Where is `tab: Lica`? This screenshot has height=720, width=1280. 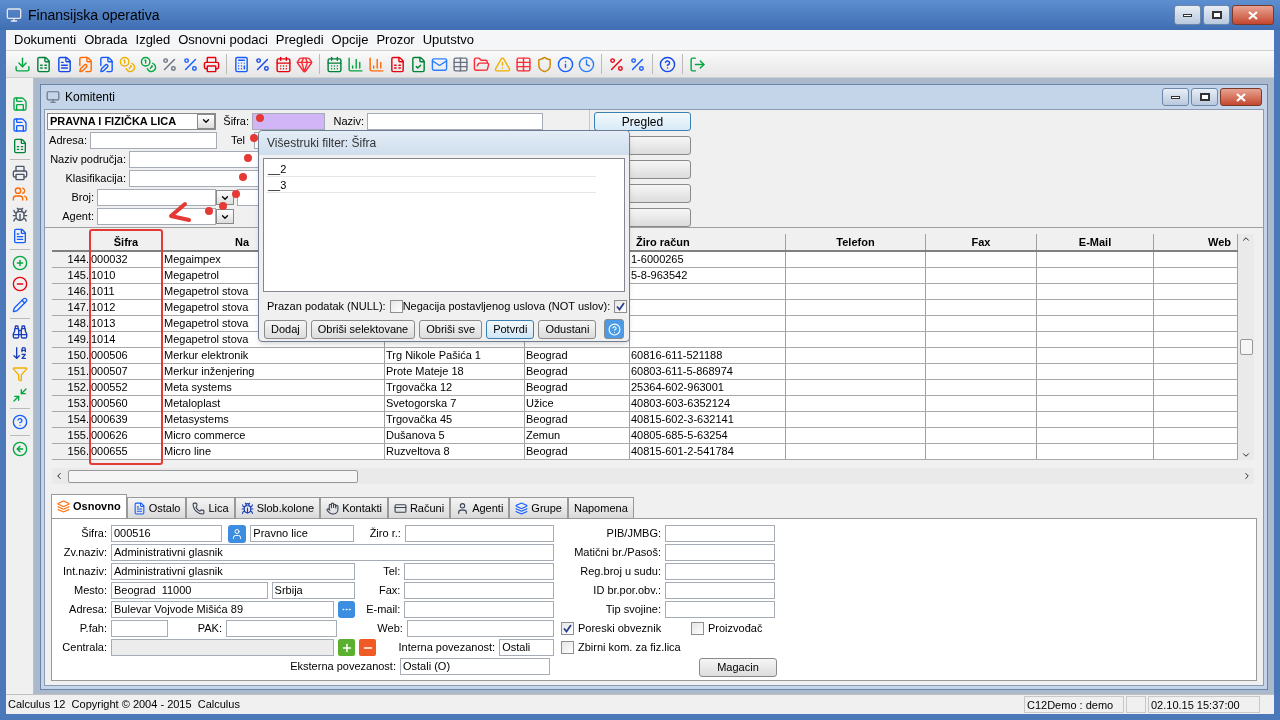 tab: Lica is located at coordinates (210, 507).